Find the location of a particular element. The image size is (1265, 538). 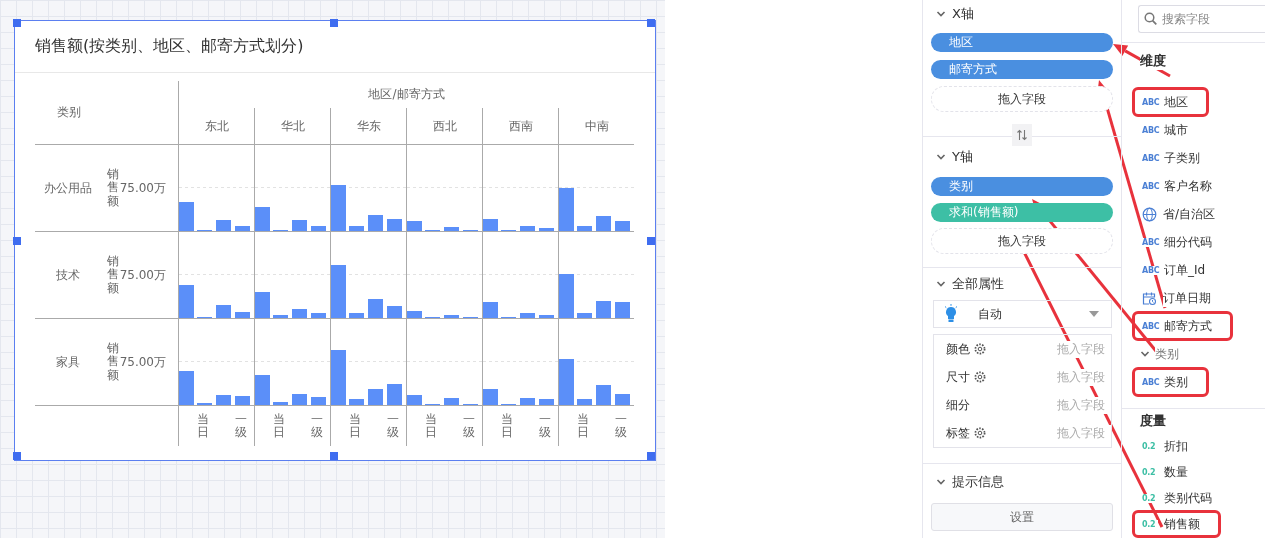

row-header: 类别 is located at coordinates (106, 113).